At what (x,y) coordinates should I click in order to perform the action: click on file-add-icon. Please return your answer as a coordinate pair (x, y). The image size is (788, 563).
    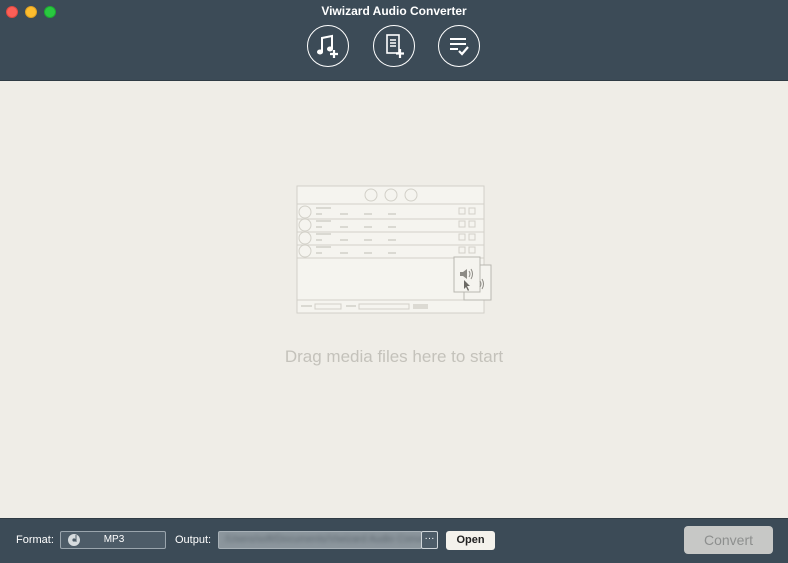
    Looking at the image, I should click on (395, 46).